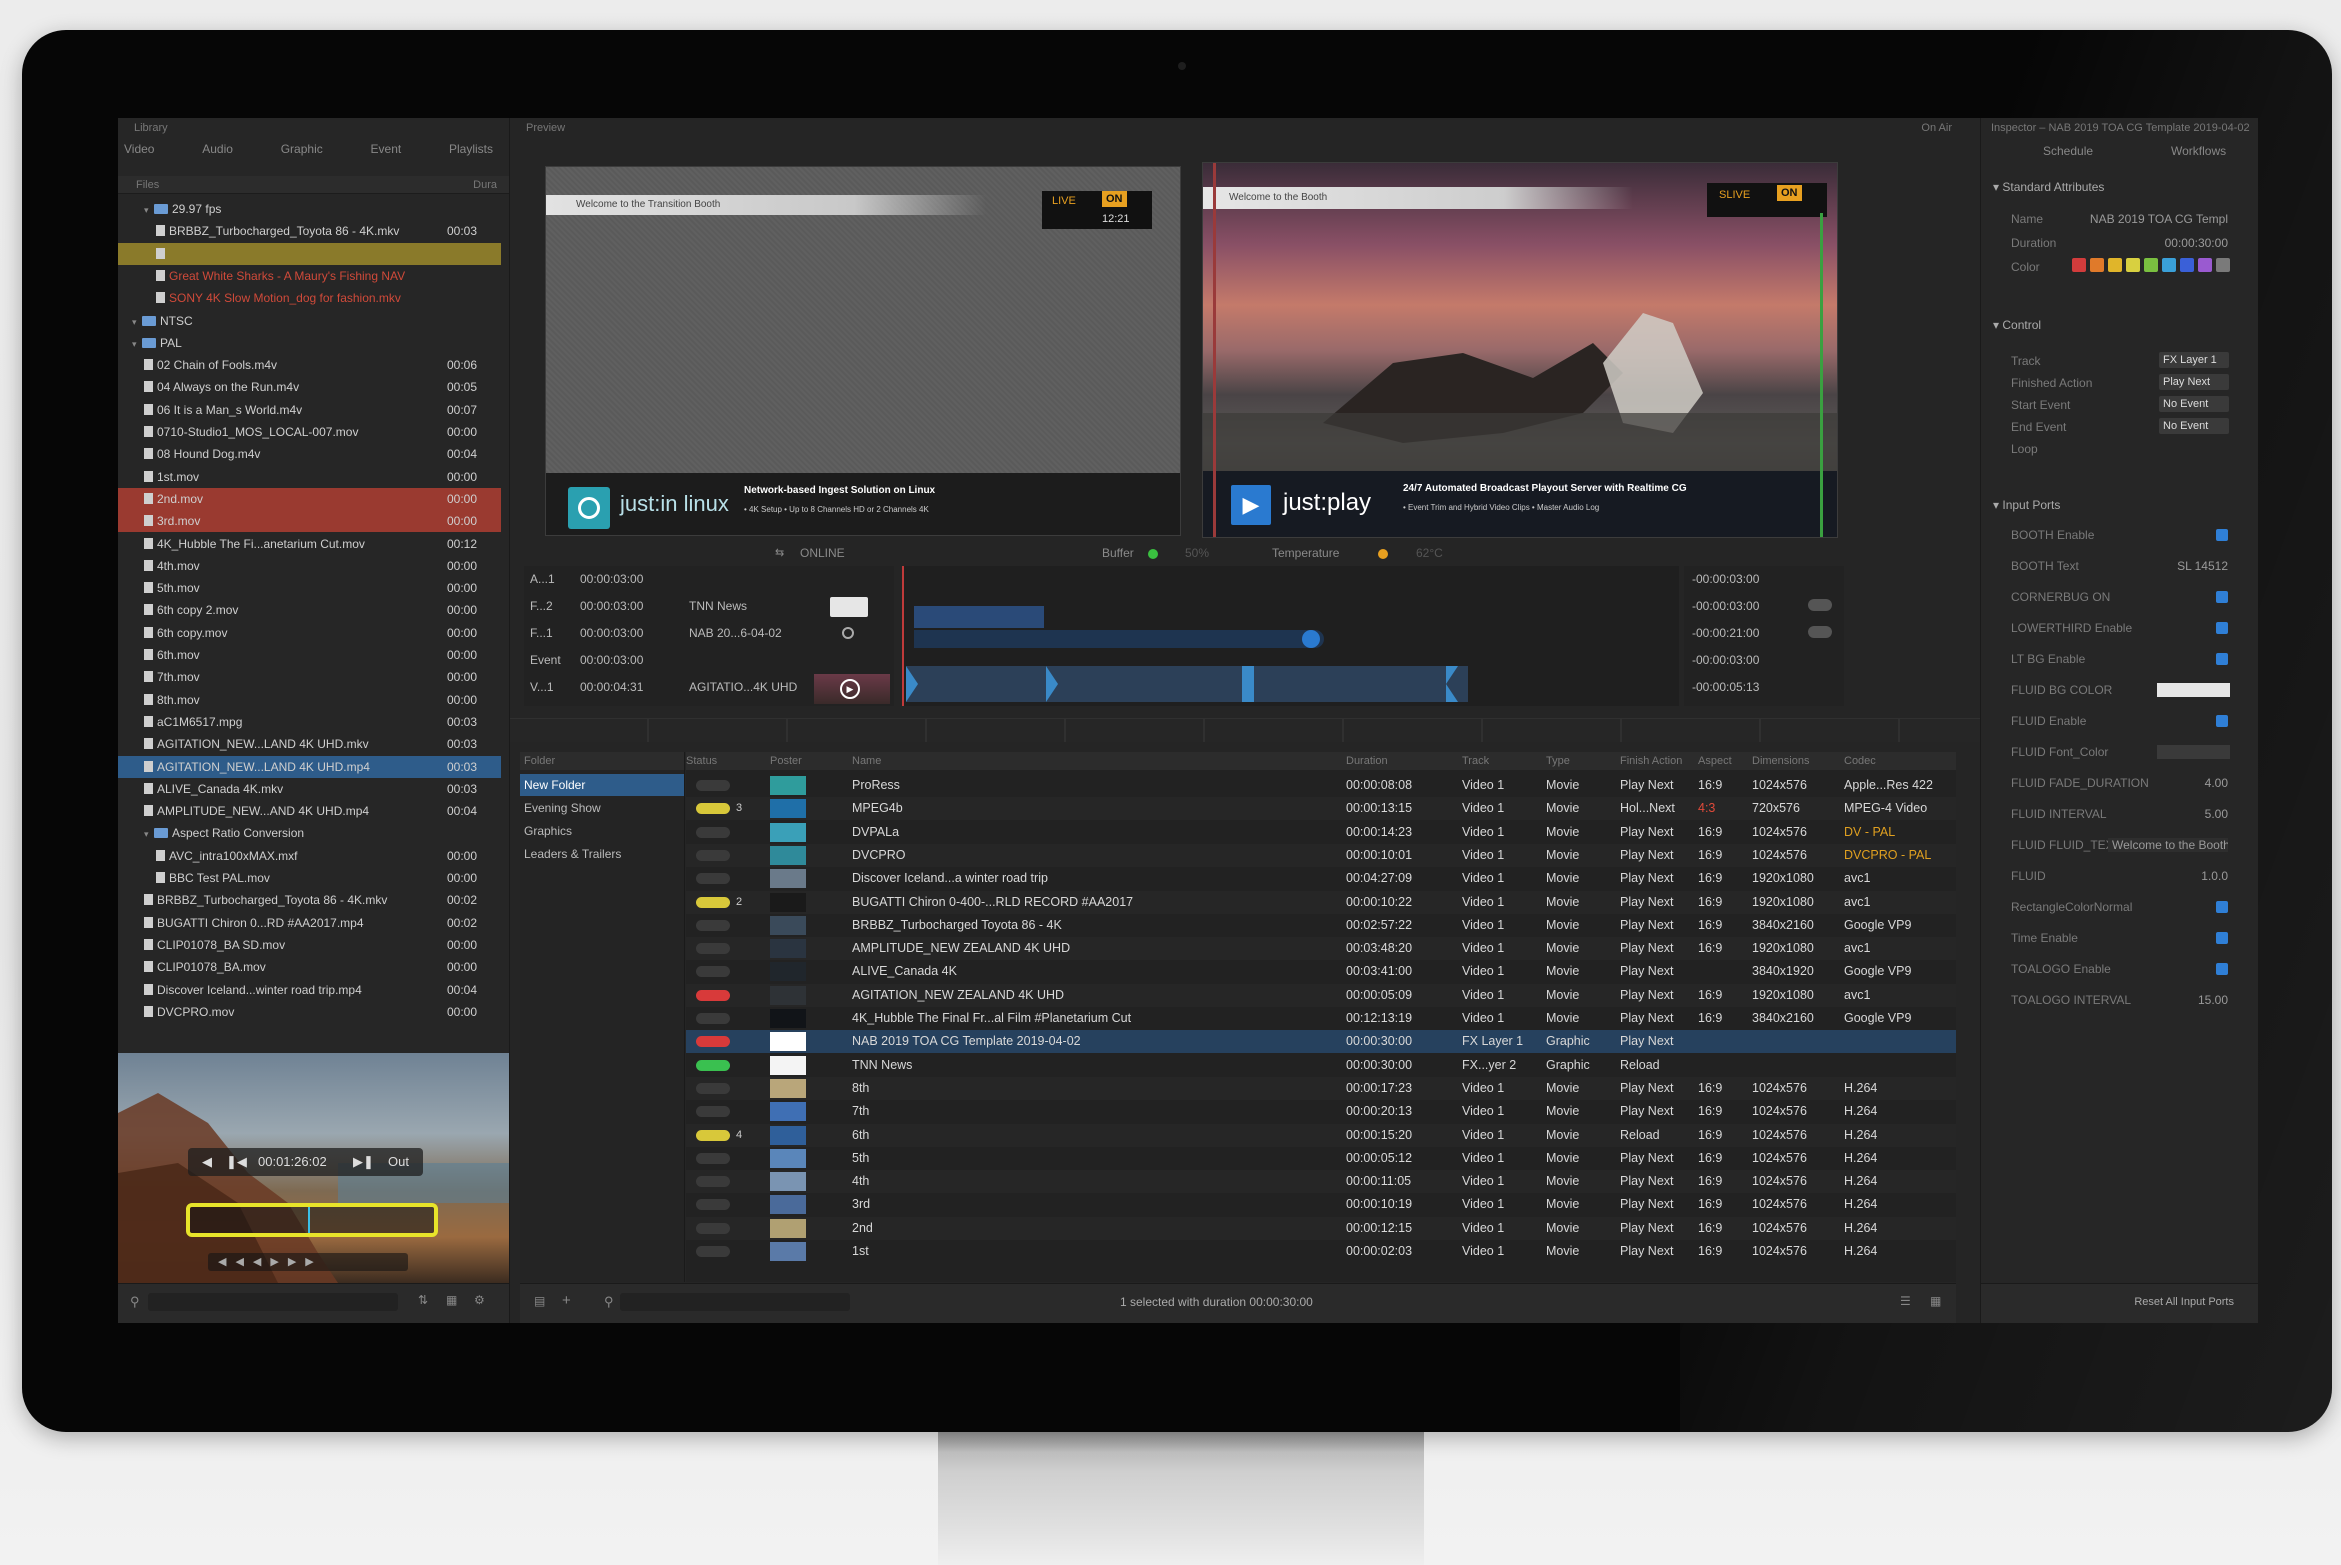  Describe the element at coordinates (852, 689) in the screenshot. I see `video-thumb-play: ▶` at that location.